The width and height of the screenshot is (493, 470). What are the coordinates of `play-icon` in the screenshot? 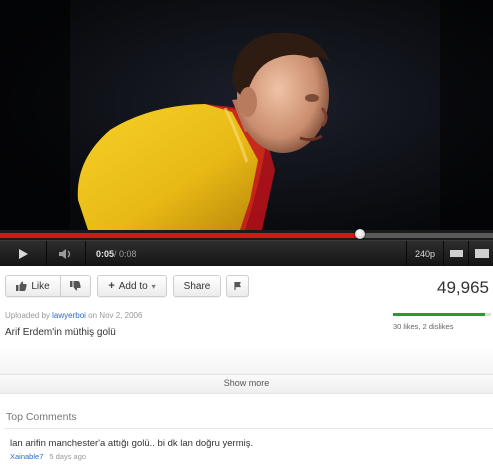 It's located at (23, 253).